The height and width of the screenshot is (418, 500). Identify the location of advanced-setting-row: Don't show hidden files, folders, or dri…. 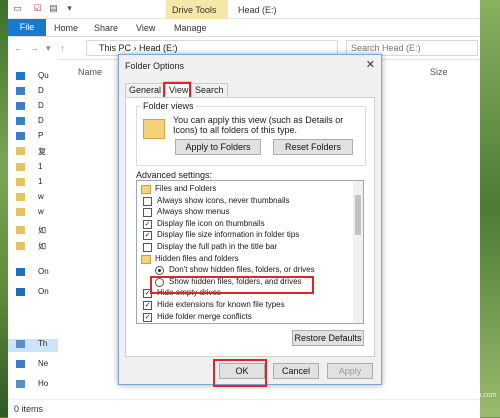
(242, 270).